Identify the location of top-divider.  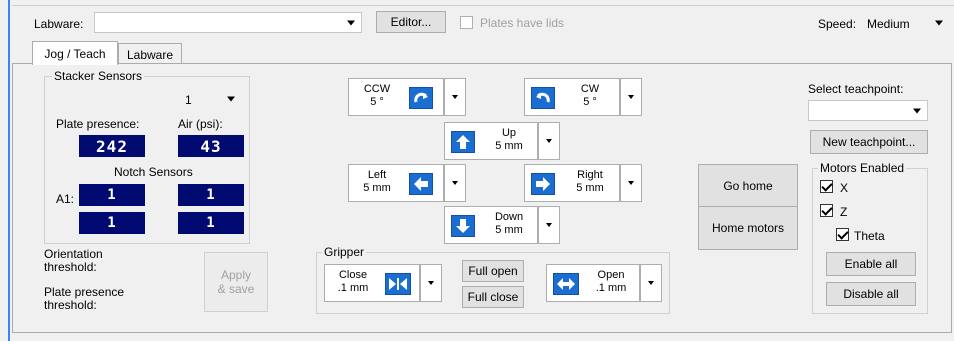
(483, 5).